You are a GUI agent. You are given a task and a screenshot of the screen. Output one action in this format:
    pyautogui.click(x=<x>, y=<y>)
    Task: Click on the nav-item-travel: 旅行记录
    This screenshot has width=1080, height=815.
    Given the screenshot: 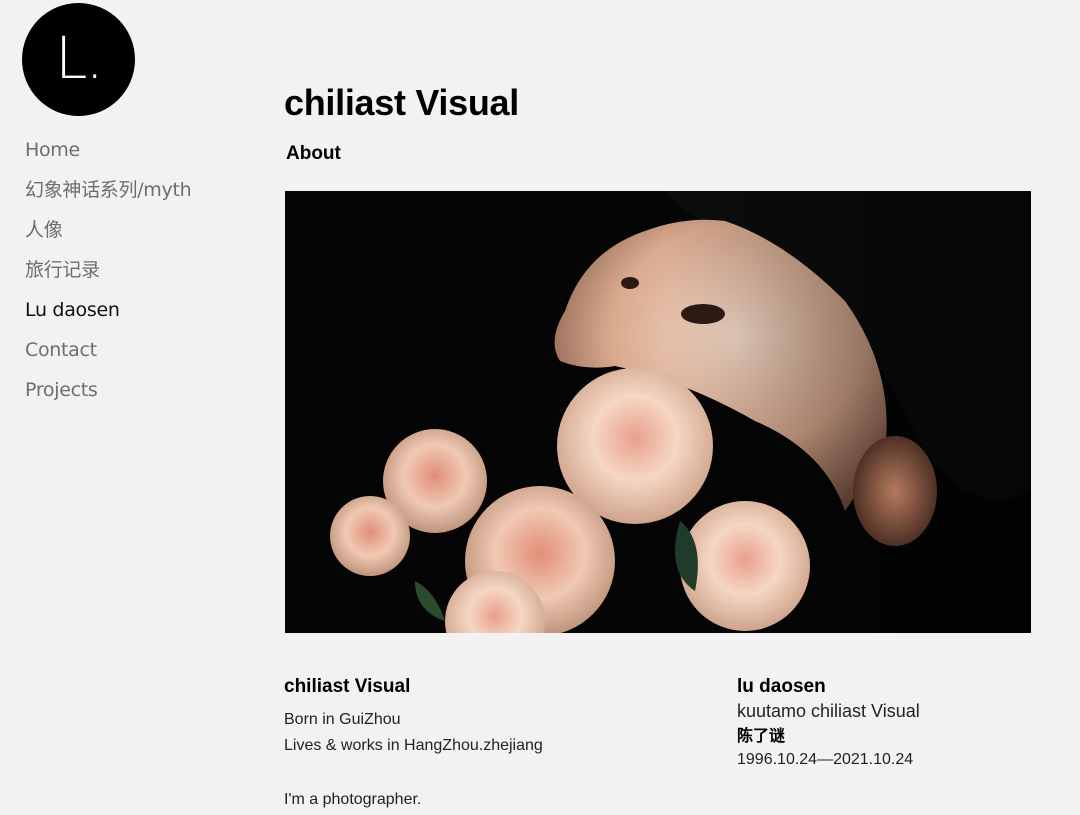 What is the action you would take?
    pyautogui.click(x=108, y=276)
    